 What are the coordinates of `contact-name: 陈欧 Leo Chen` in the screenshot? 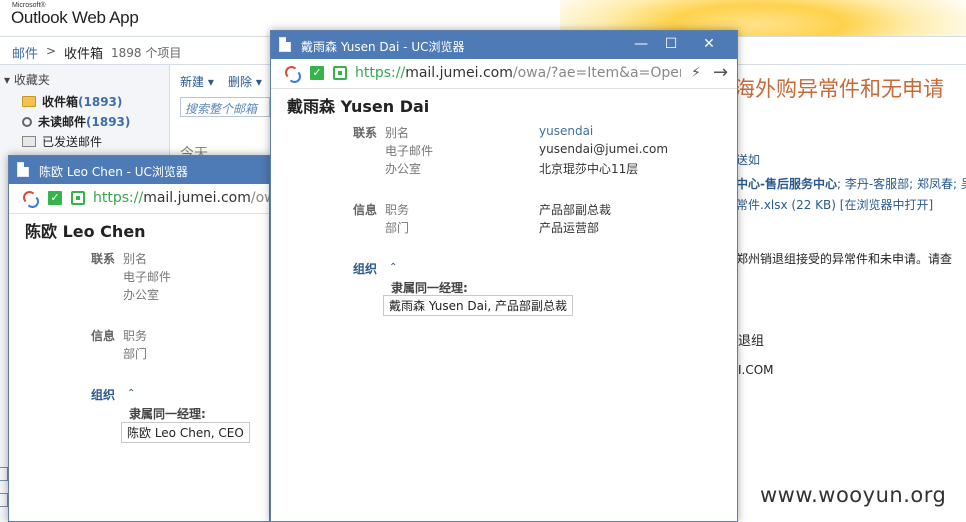 It's located at (85, 231).